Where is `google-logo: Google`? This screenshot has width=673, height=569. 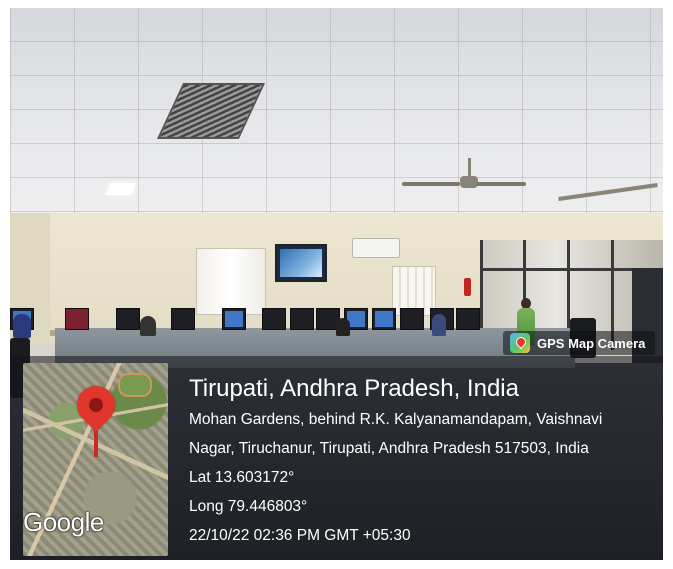 google-logo: Google is located at coordinates (63, 522).